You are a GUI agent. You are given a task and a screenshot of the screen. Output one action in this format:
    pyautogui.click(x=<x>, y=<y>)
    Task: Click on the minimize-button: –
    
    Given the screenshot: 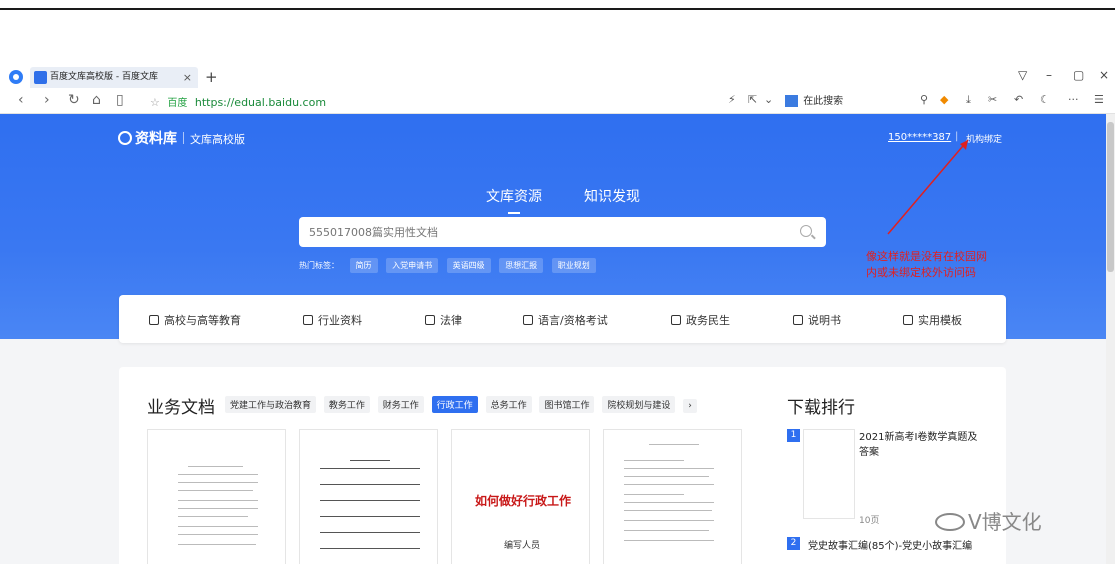 What is the action you would take?
    pyautogui.click(x=1049, y=75)
    